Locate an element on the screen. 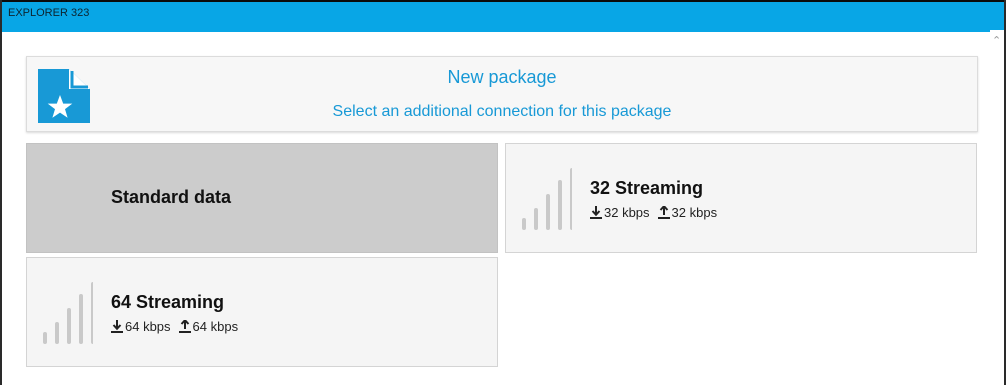 The height and width of the screenshot is (385, 1006). option-name: 64 Streaming is located at coordinates (168, 302).